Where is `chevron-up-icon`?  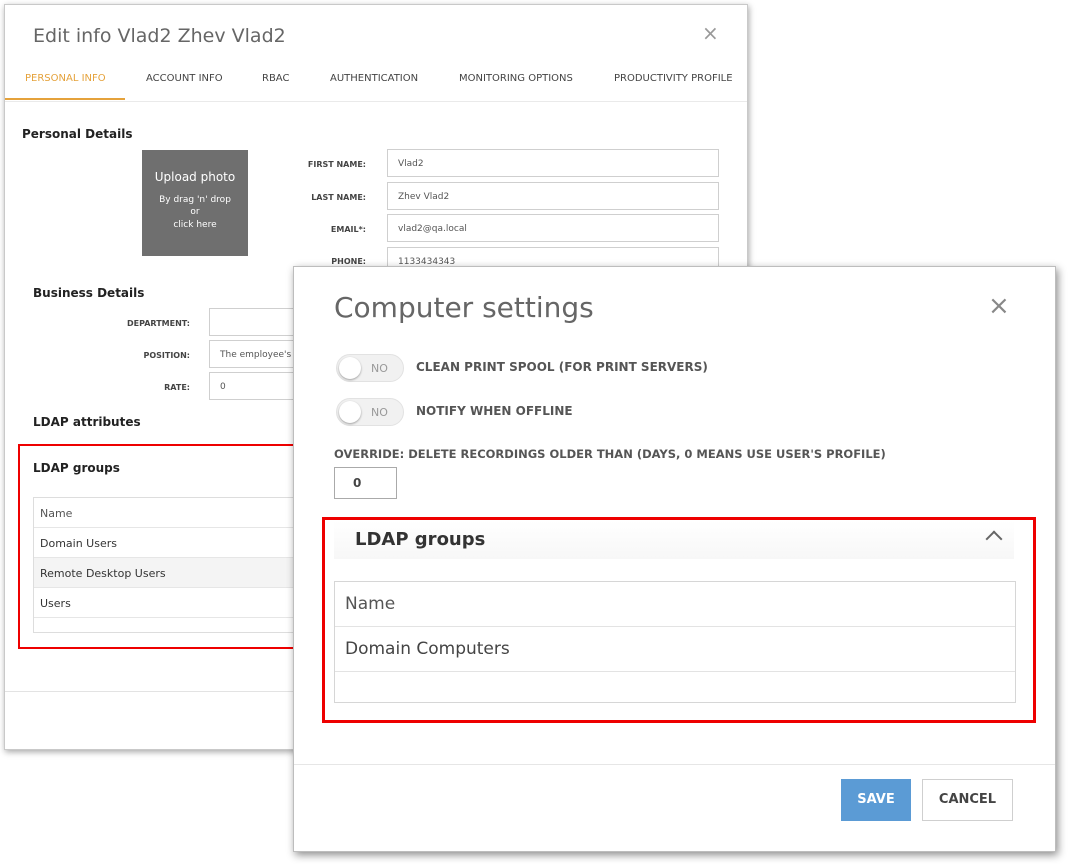 chevron-up-icon is located at coordinates (994, 539).